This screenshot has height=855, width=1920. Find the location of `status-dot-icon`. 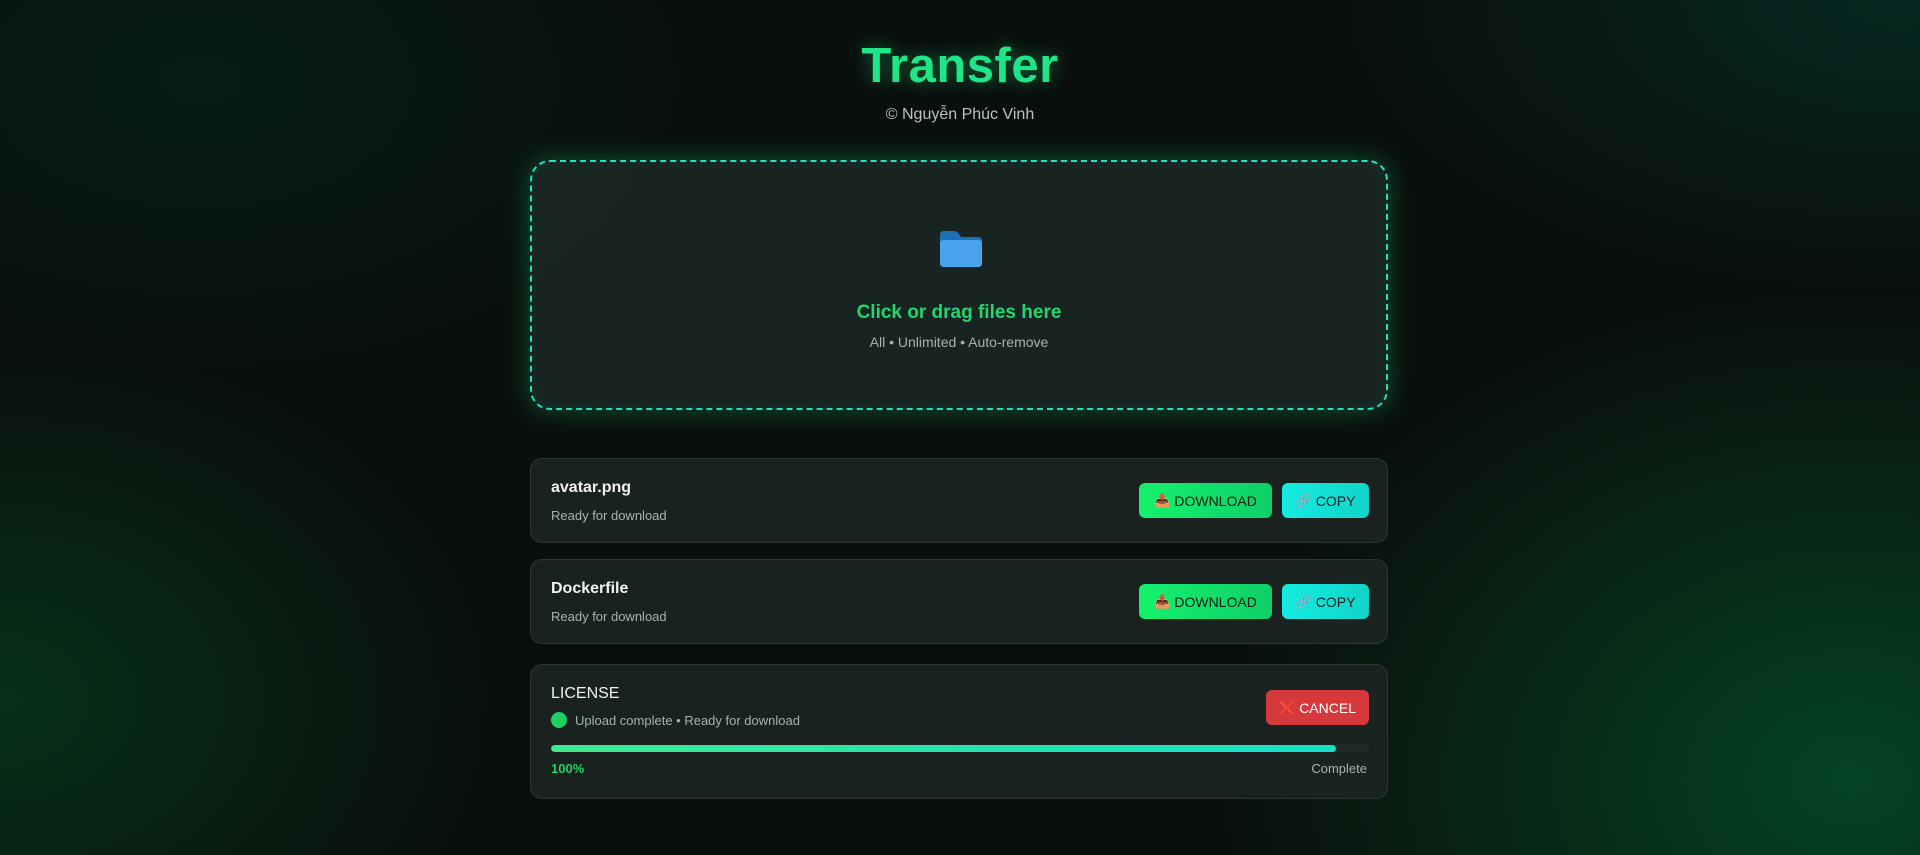

status-dot-icon is located at coordinates (559, 720).